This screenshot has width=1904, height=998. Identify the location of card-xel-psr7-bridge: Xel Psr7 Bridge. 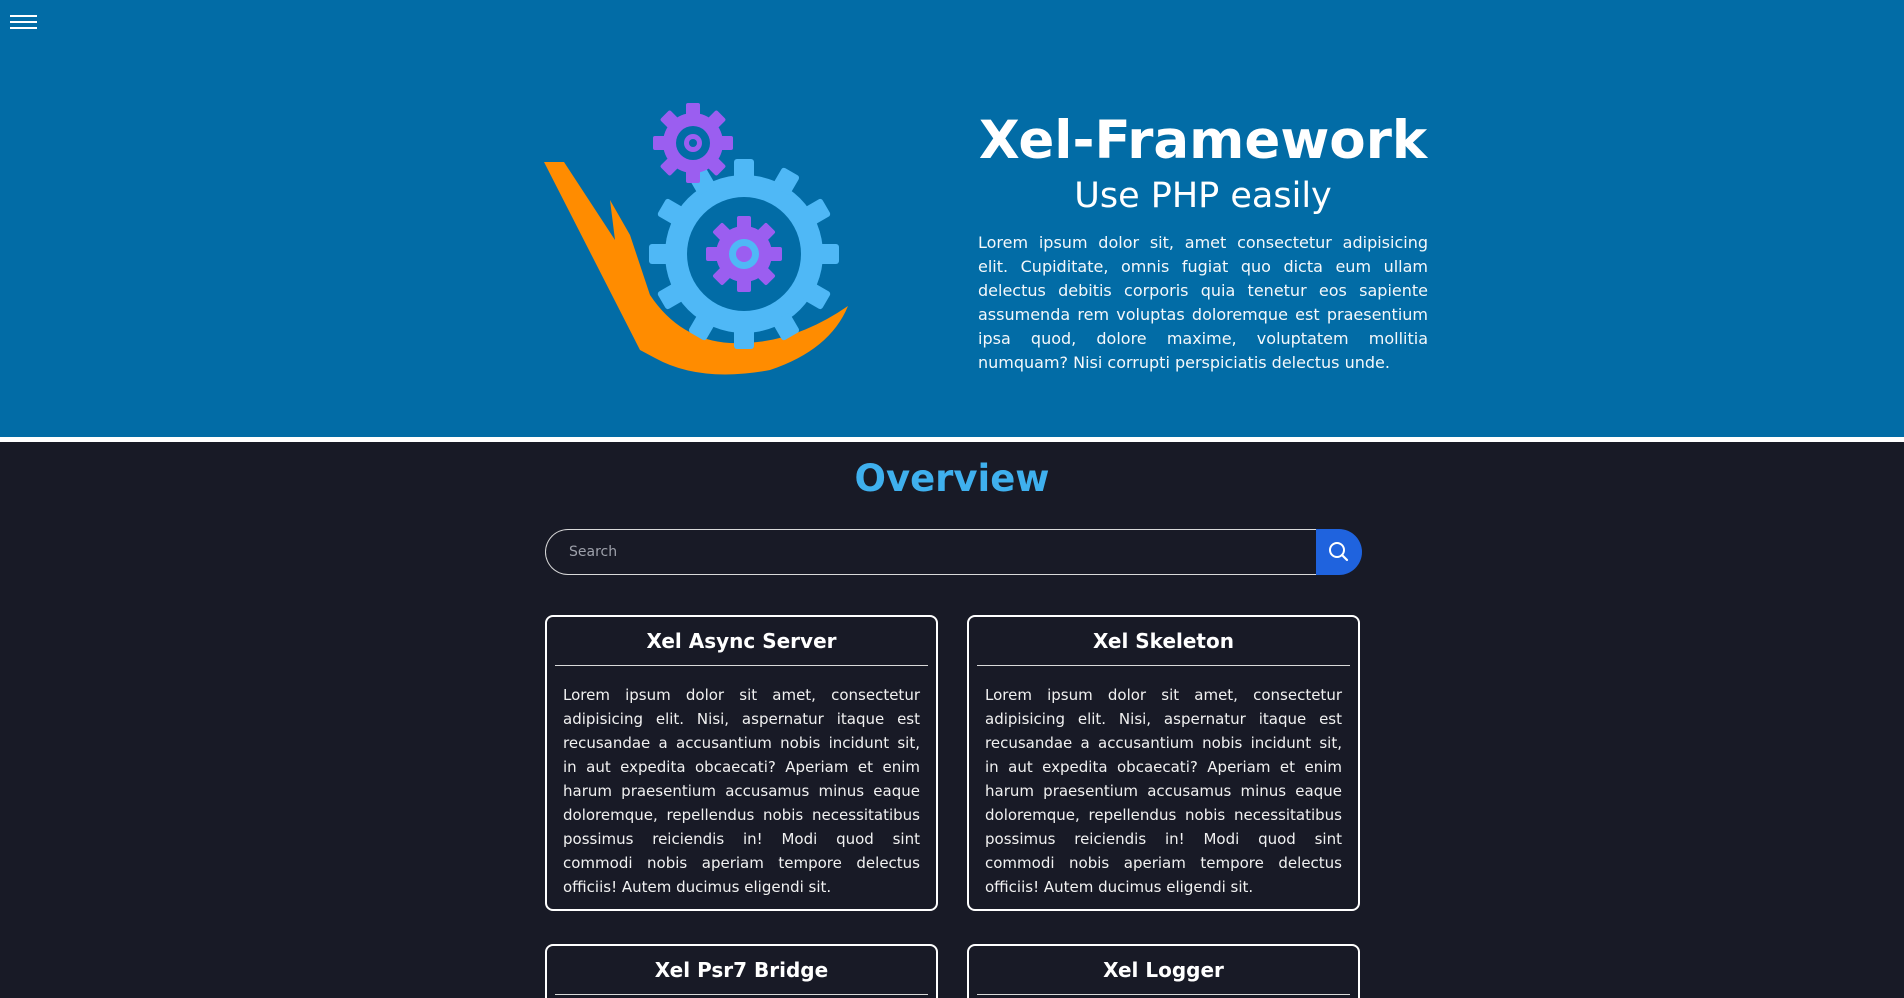
(741, 971).